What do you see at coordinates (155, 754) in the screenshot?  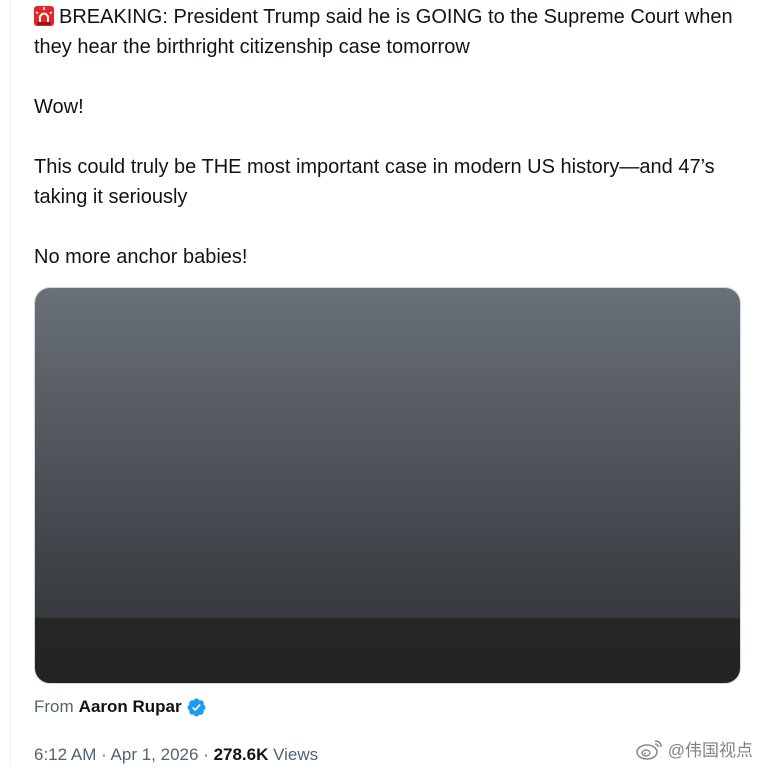 I see `tweet-date-link: Apr 1, 2026` at bounding box center [155, 754].